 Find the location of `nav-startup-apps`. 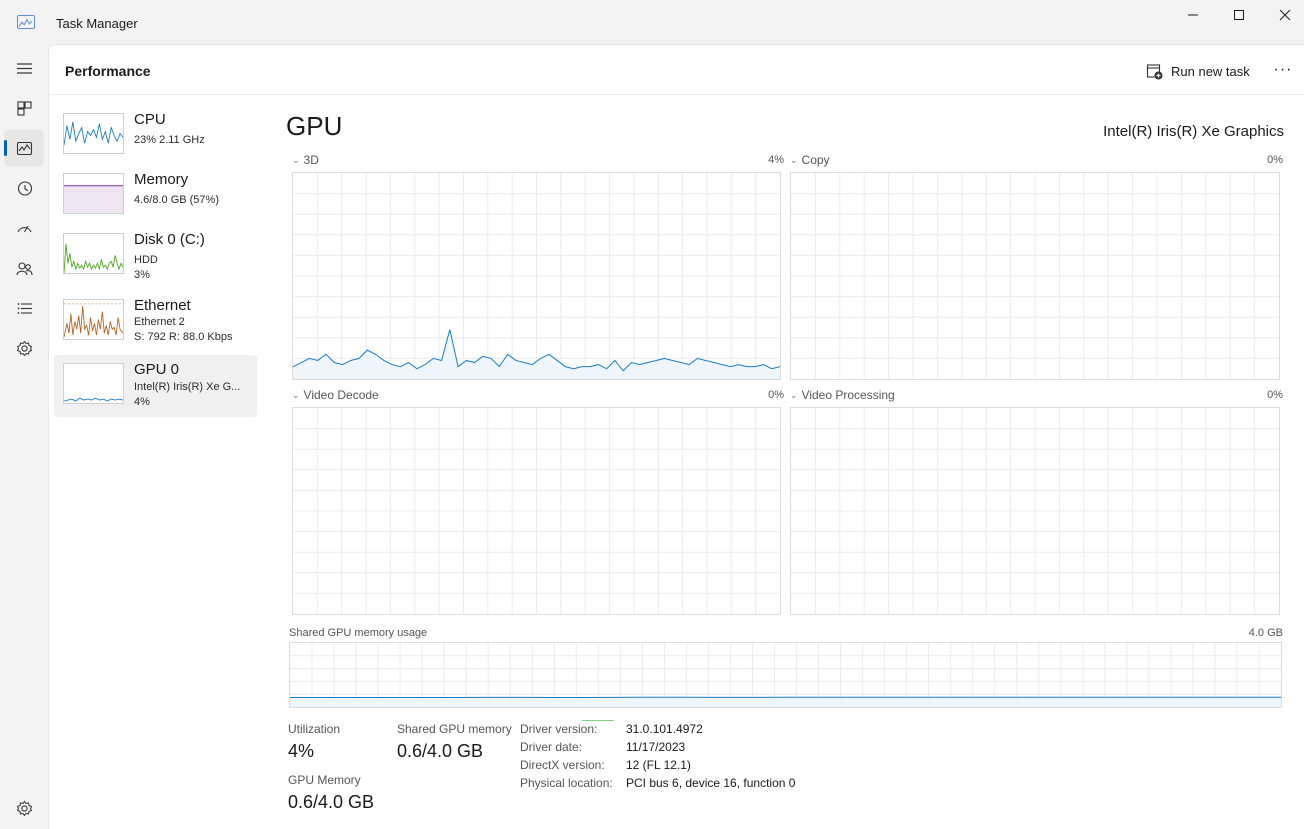

nav-startup-apps is located at coordinates (24, 228).